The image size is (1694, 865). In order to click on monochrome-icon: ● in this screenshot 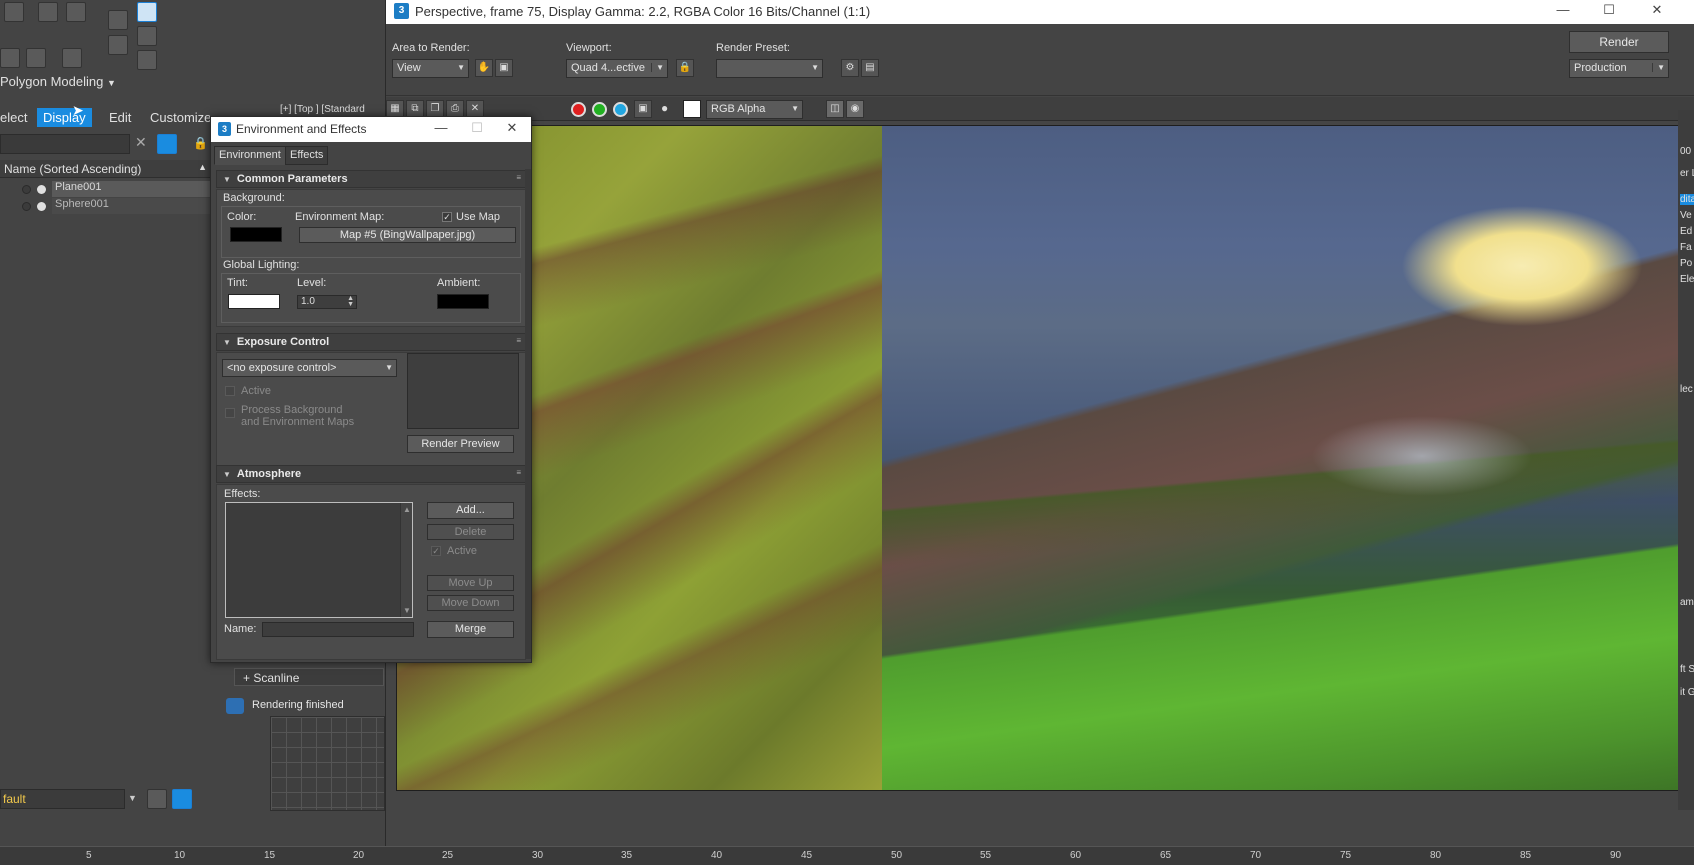, I will do `click(664, 108)`.